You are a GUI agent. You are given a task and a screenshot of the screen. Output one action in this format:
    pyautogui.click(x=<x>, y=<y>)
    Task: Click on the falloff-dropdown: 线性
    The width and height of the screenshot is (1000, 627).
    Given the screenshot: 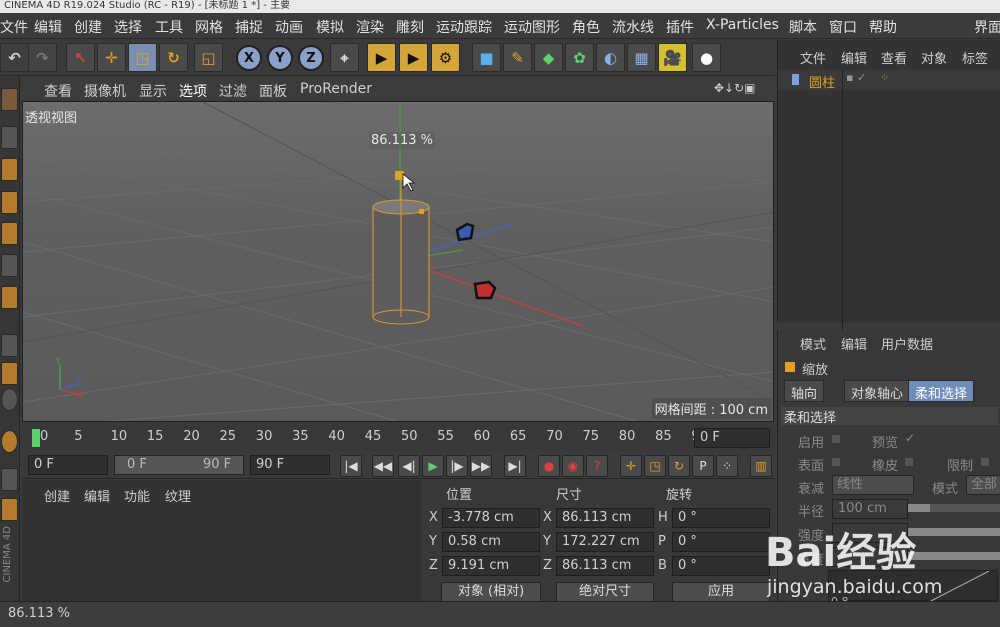 What is the action you would take?
    pyautogui.click(x=873, y=485)
    